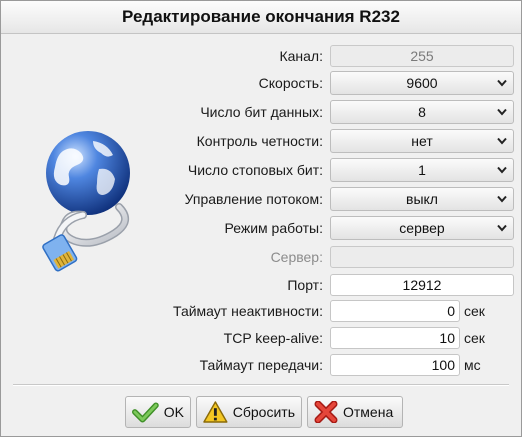  What do you see at coordinates (261, 365) in the screenshot?
I see `send-timeout-label: Таймаут передачи:` at bounding box center [261, 365].